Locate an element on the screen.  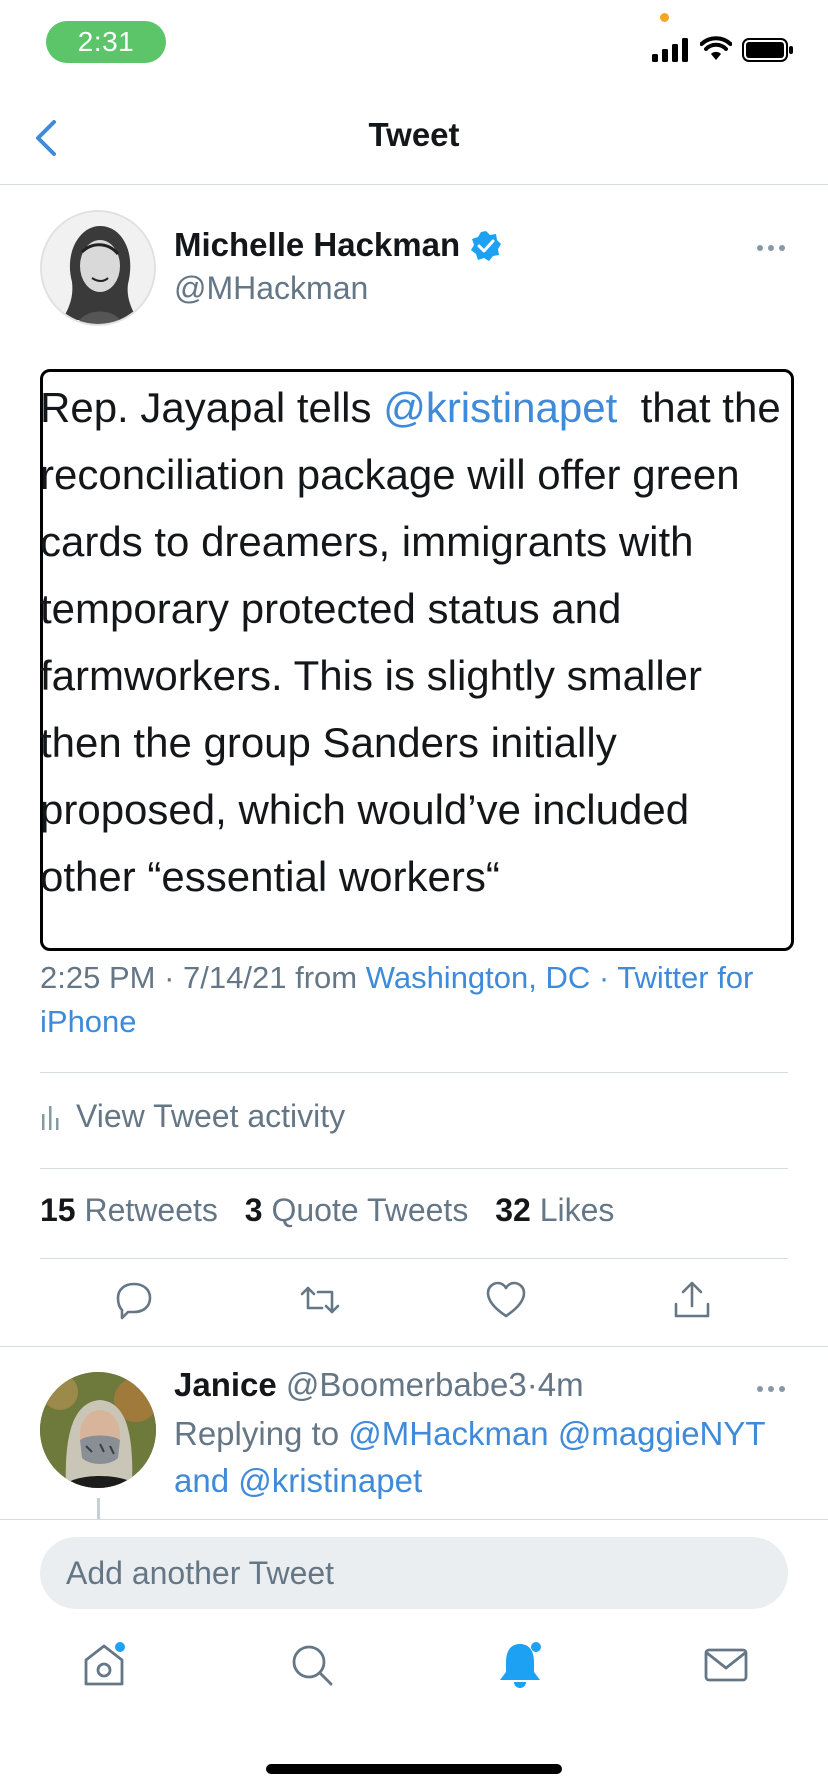
quote-tweets-label: Quote Tweets is located at coordinates (370, 1210).